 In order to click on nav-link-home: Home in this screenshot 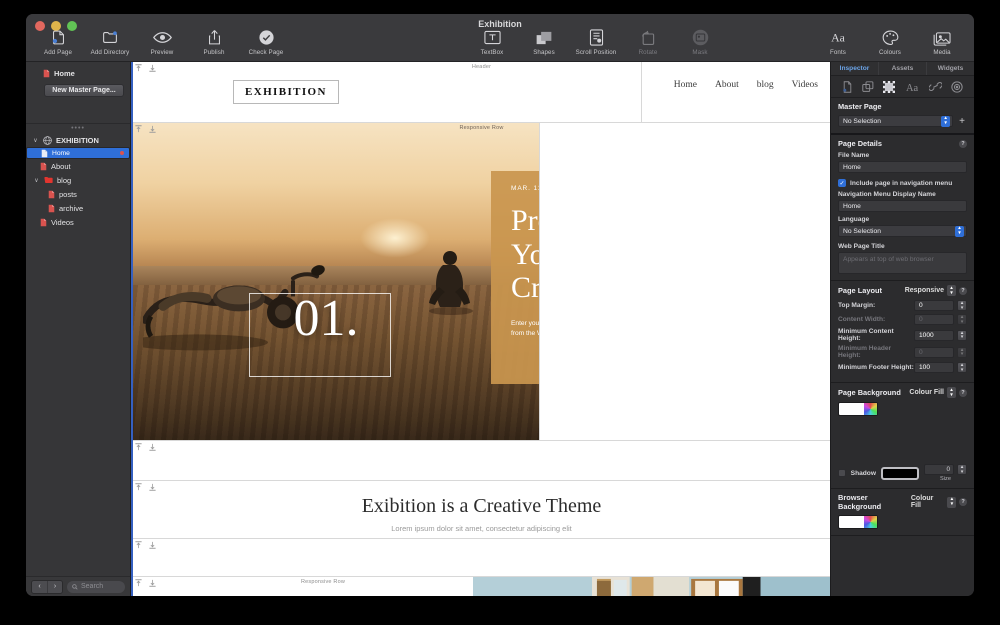, I will do `click(685, 85)`.